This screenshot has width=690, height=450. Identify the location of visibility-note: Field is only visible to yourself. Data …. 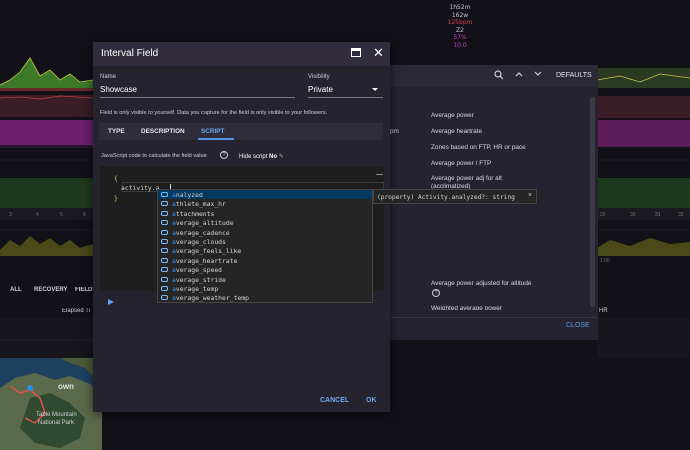
(214, 113).